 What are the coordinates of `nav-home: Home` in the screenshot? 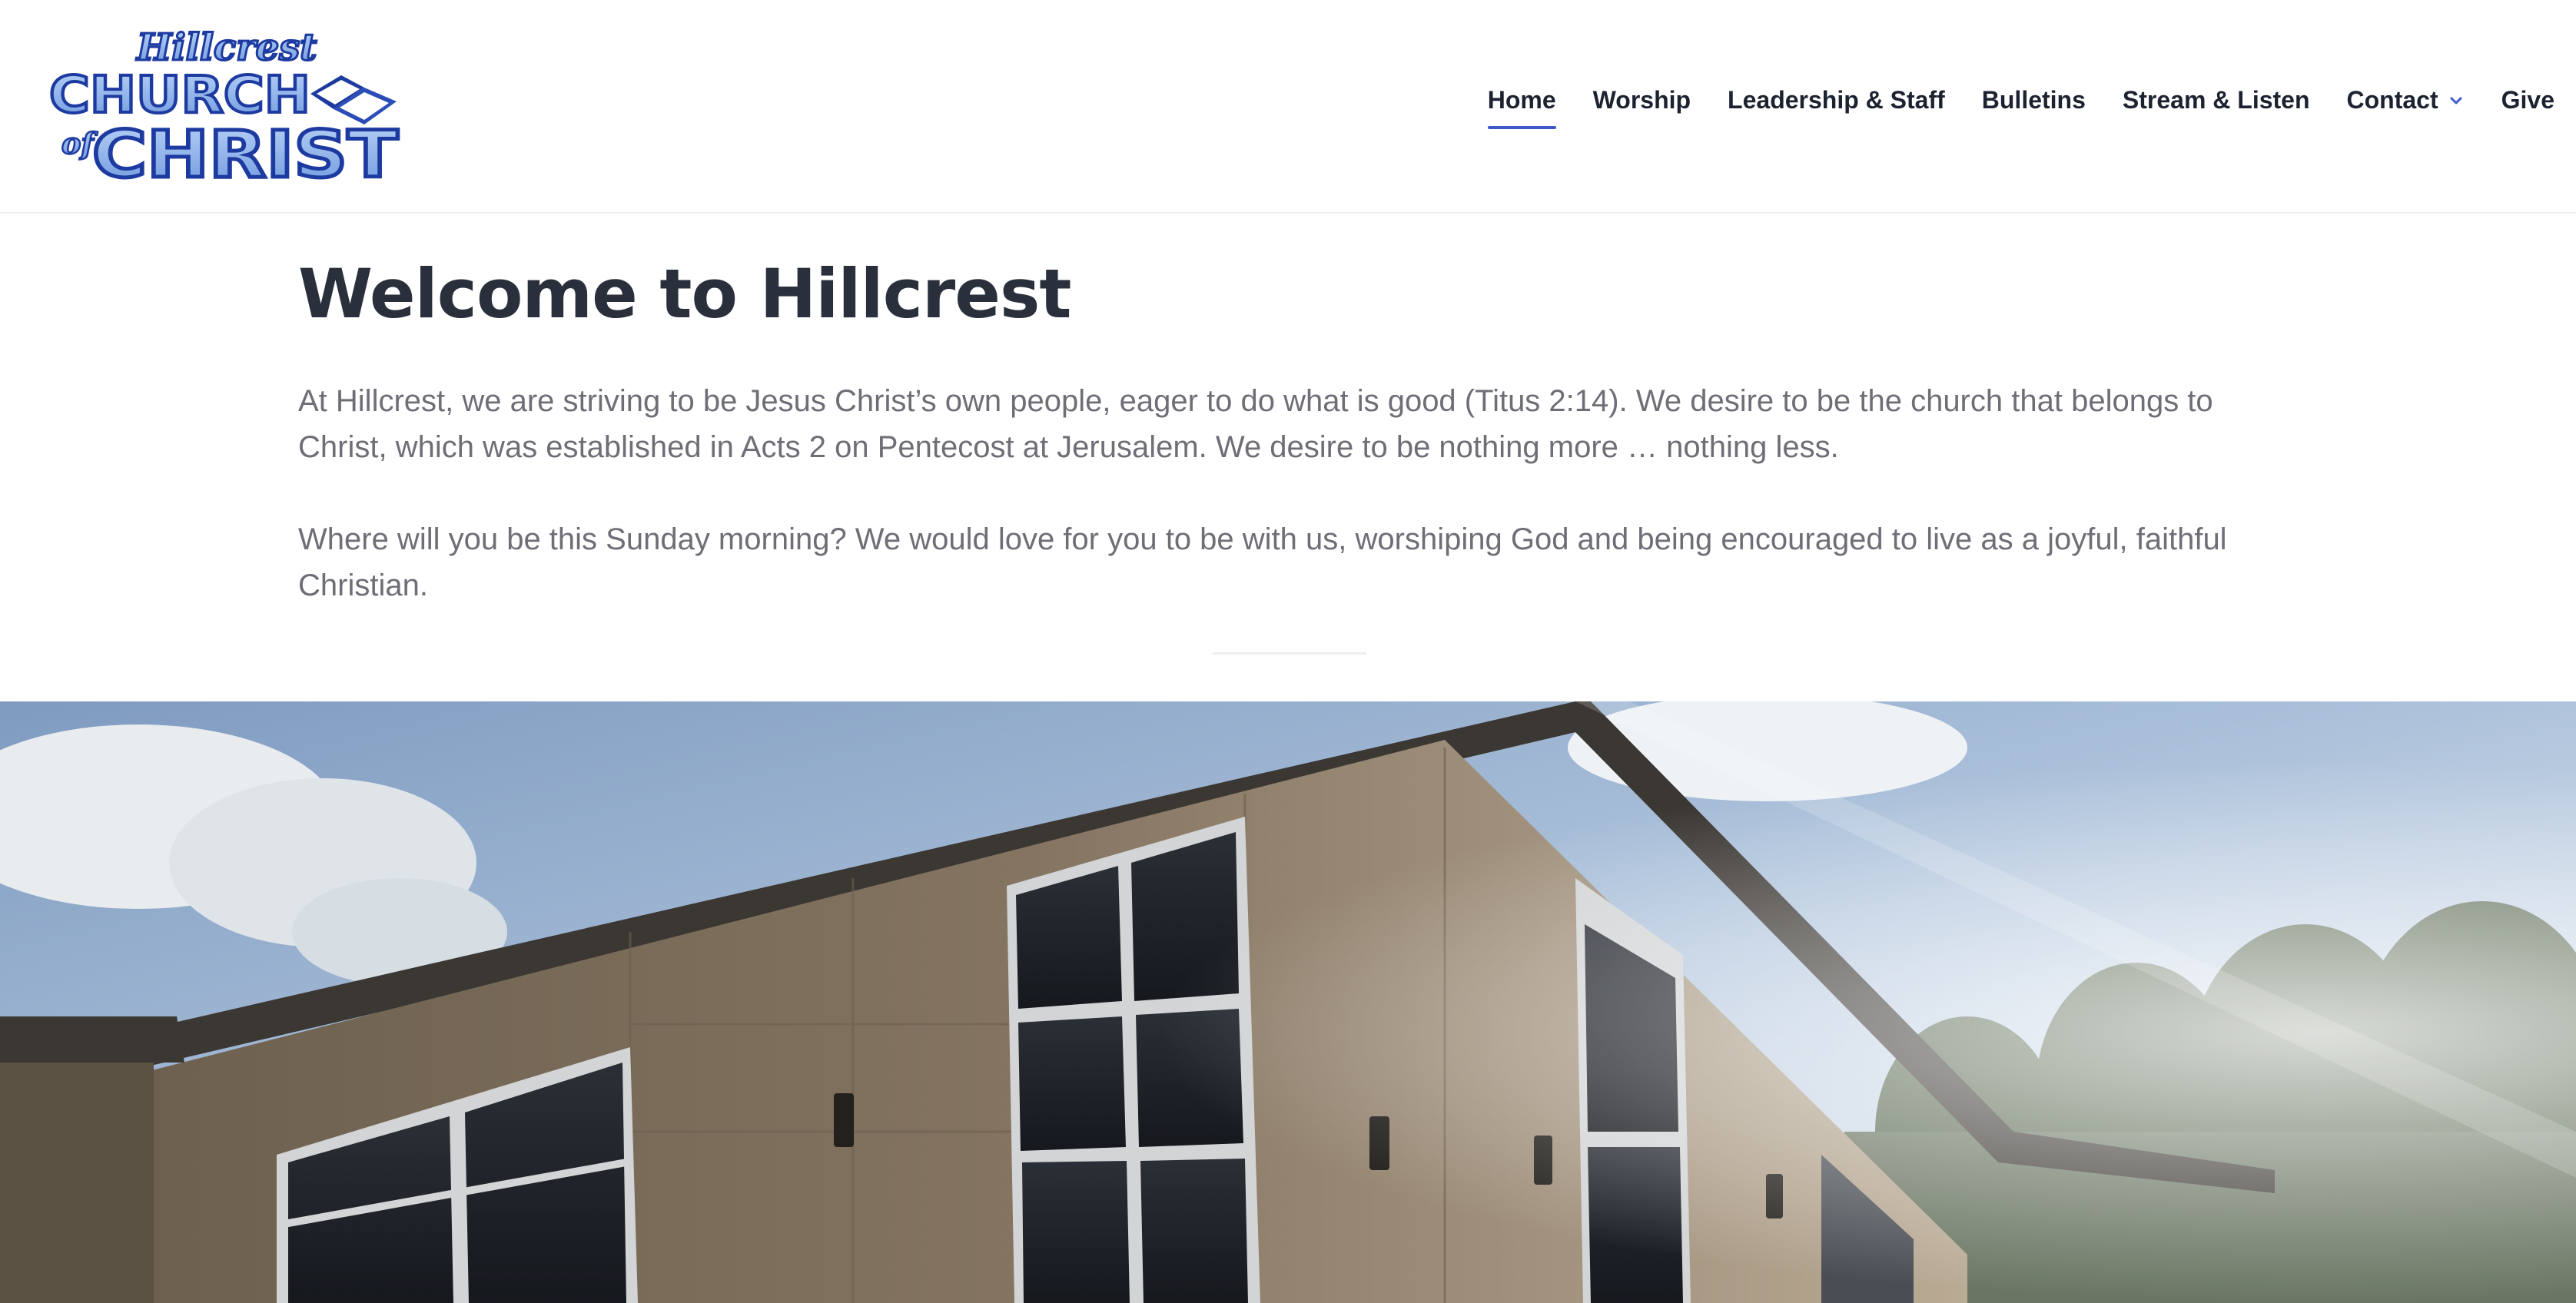 It's located at (1521, 107).